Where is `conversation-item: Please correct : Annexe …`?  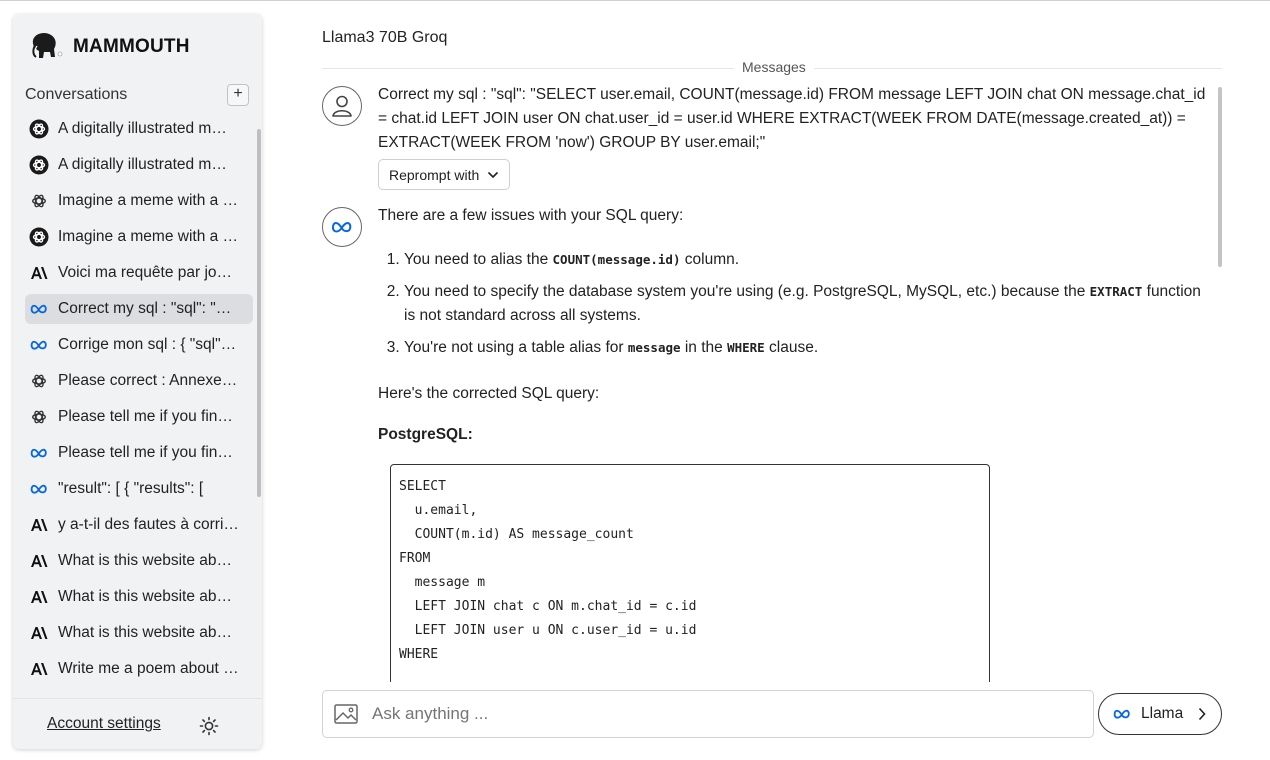 conversation-item: Please correct : Annexe … is located at coordinates (139, 381).